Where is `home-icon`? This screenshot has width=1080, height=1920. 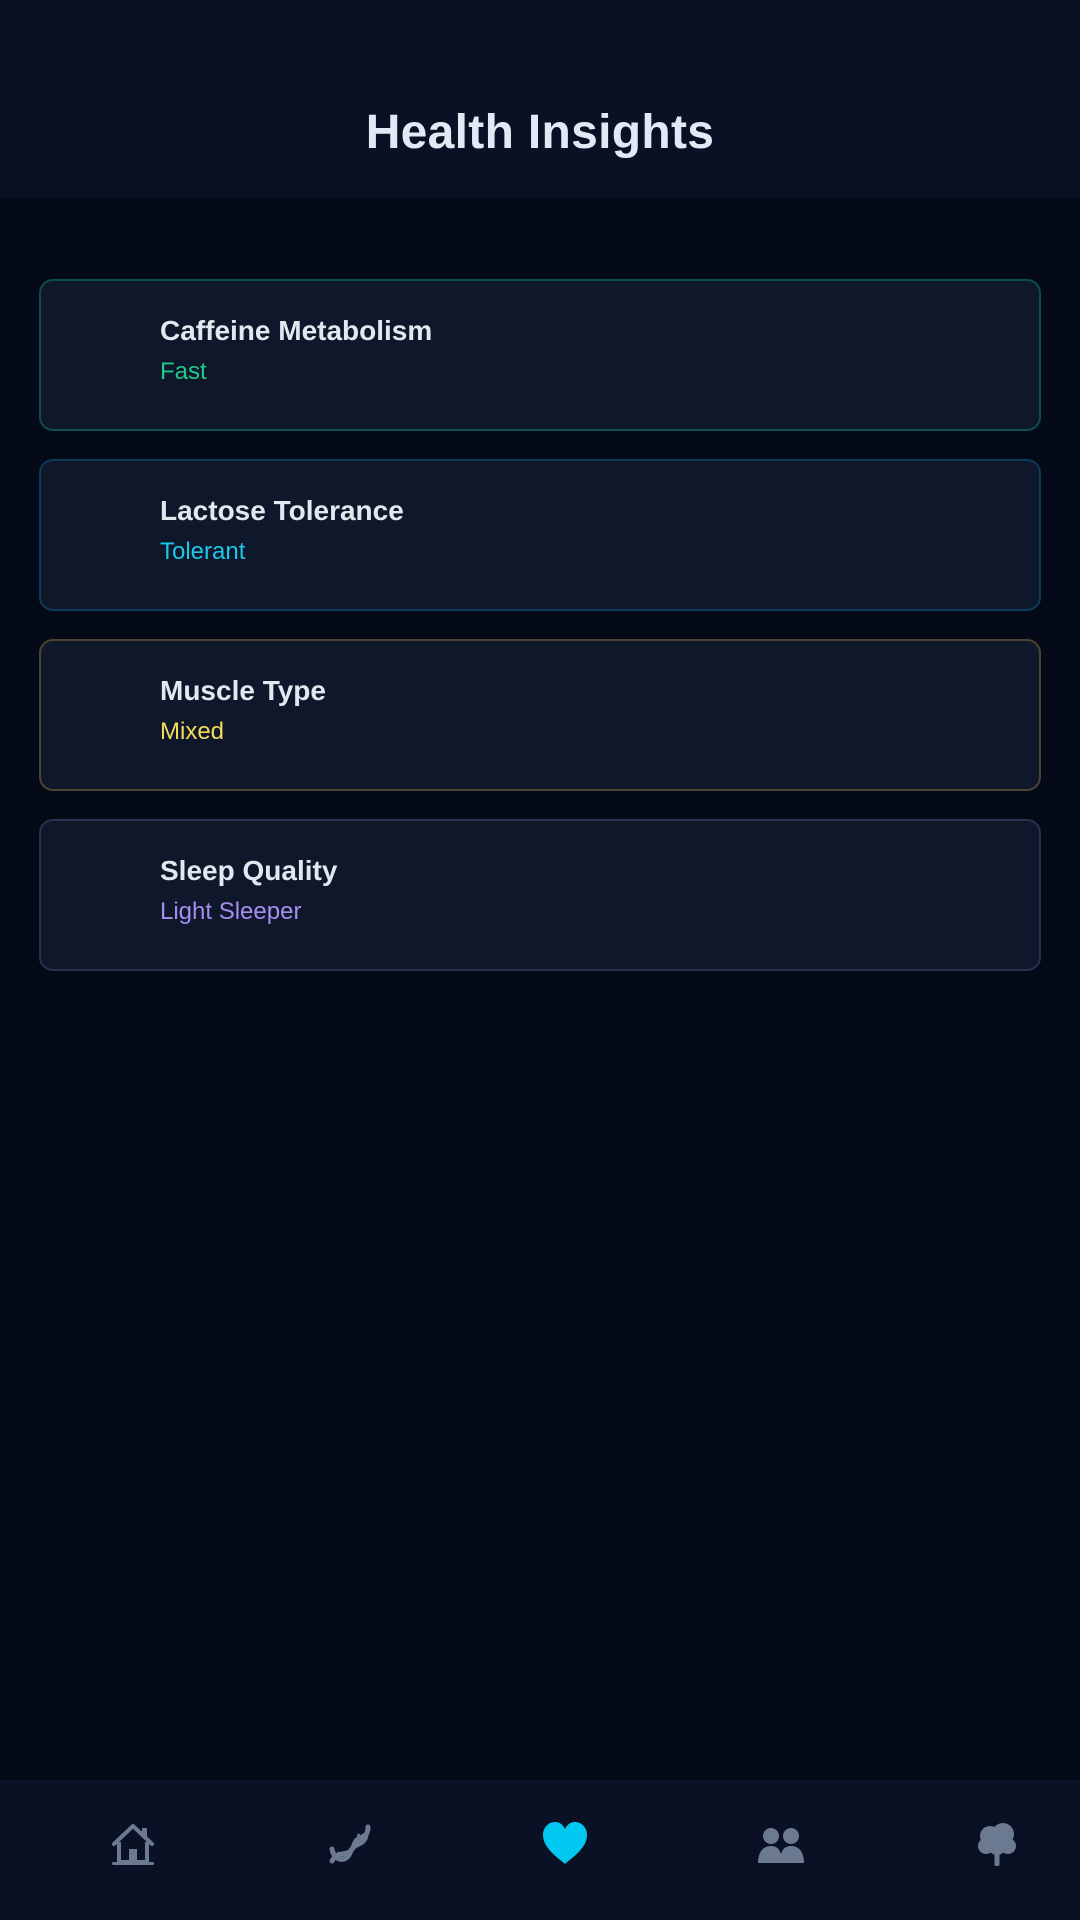 home-icon is located at coordinates (133, 1844).